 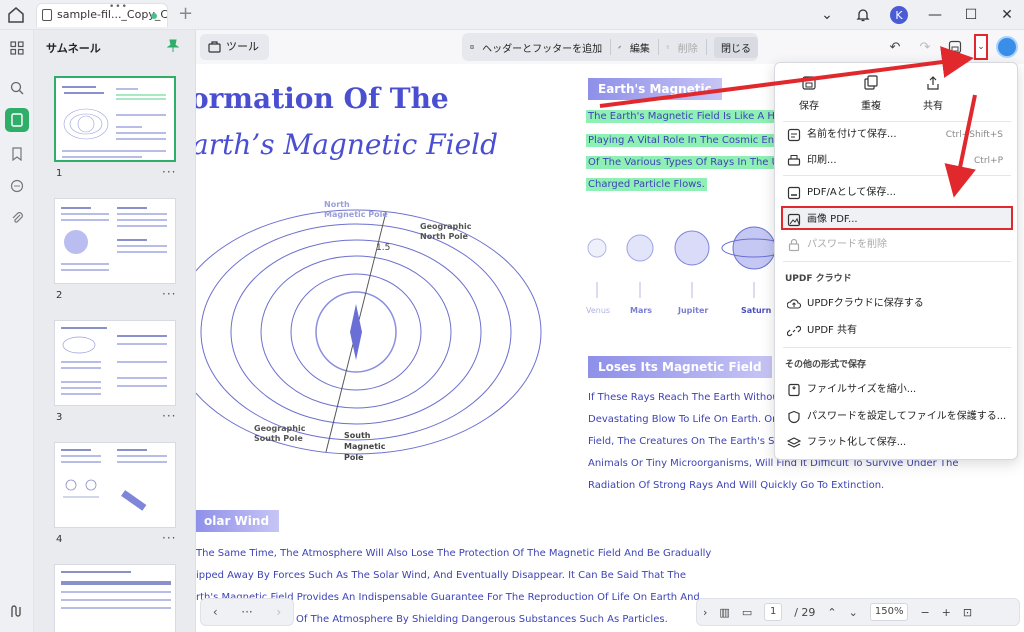 I want to click on ai-assistant-icon, so click(x=1007, y=47).